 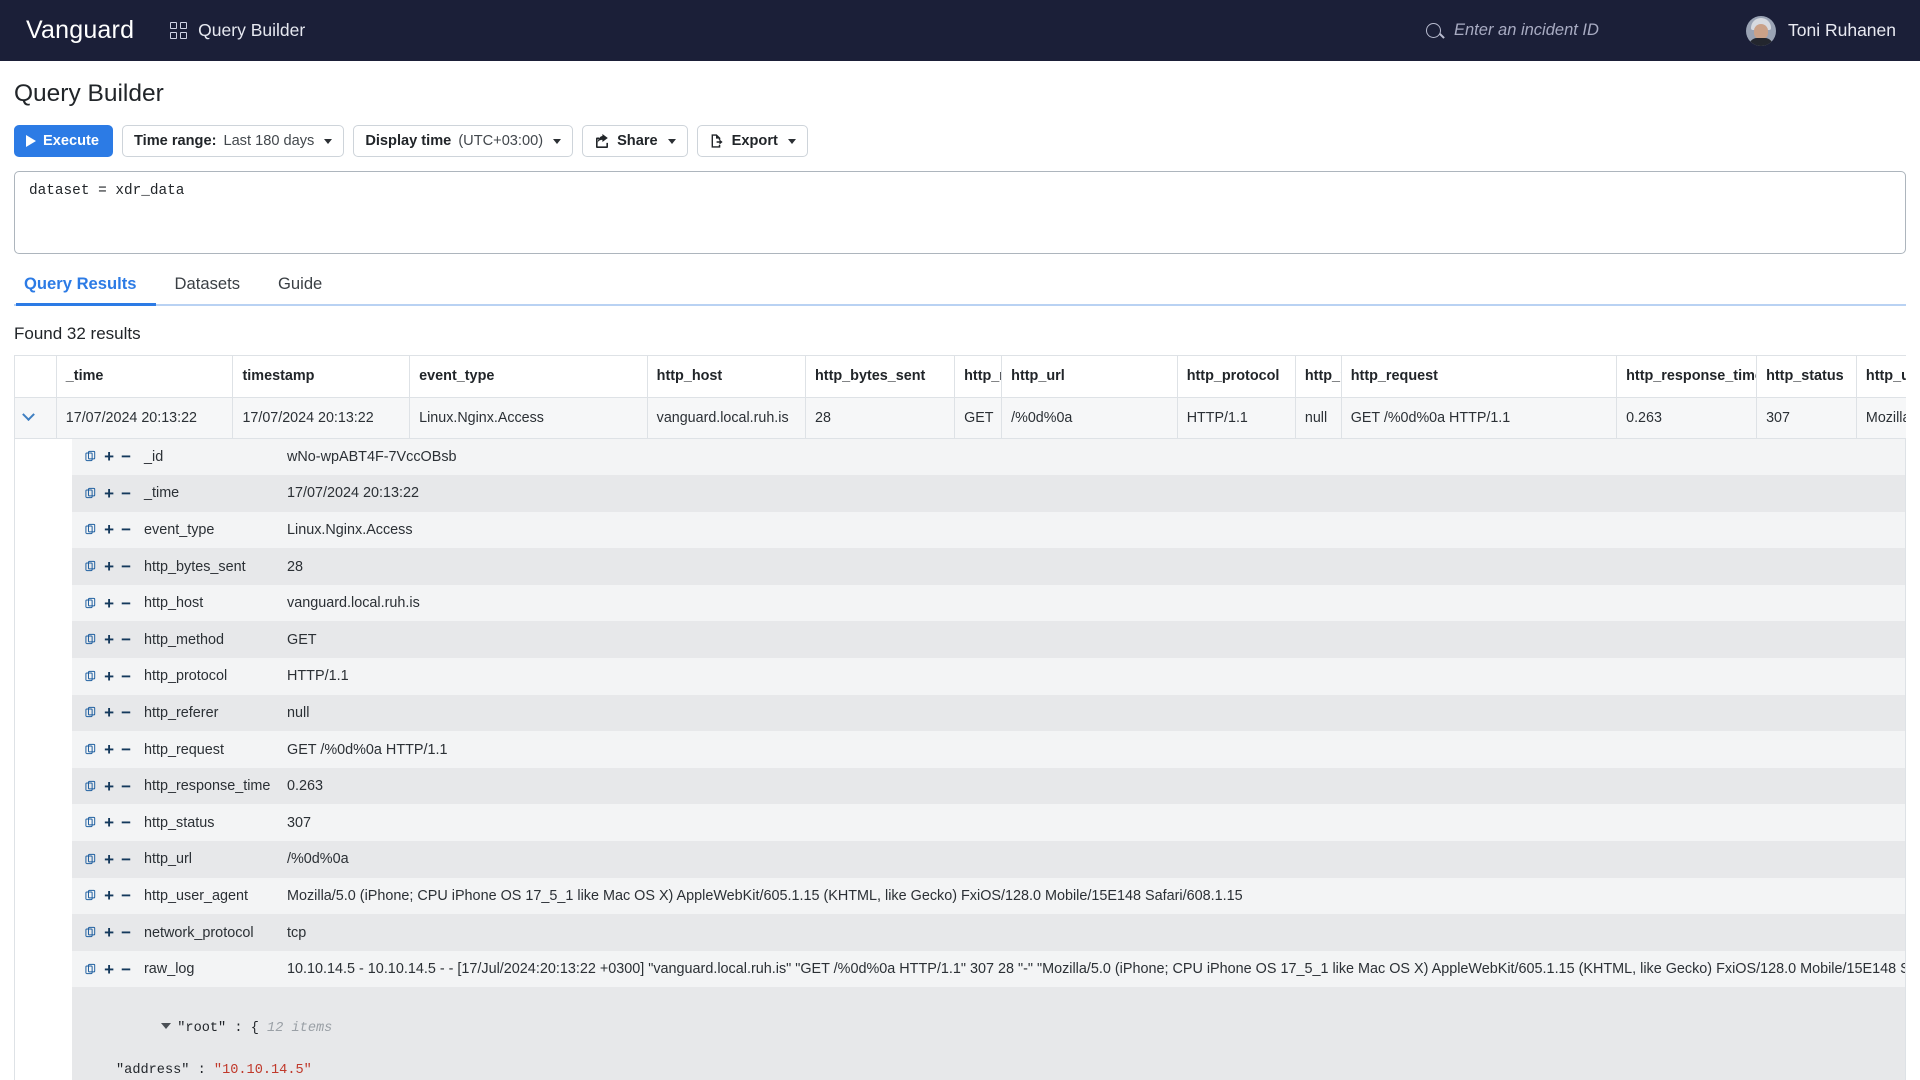 I want to click on app-switcher: Query Builder, so click(x=237, y=30).